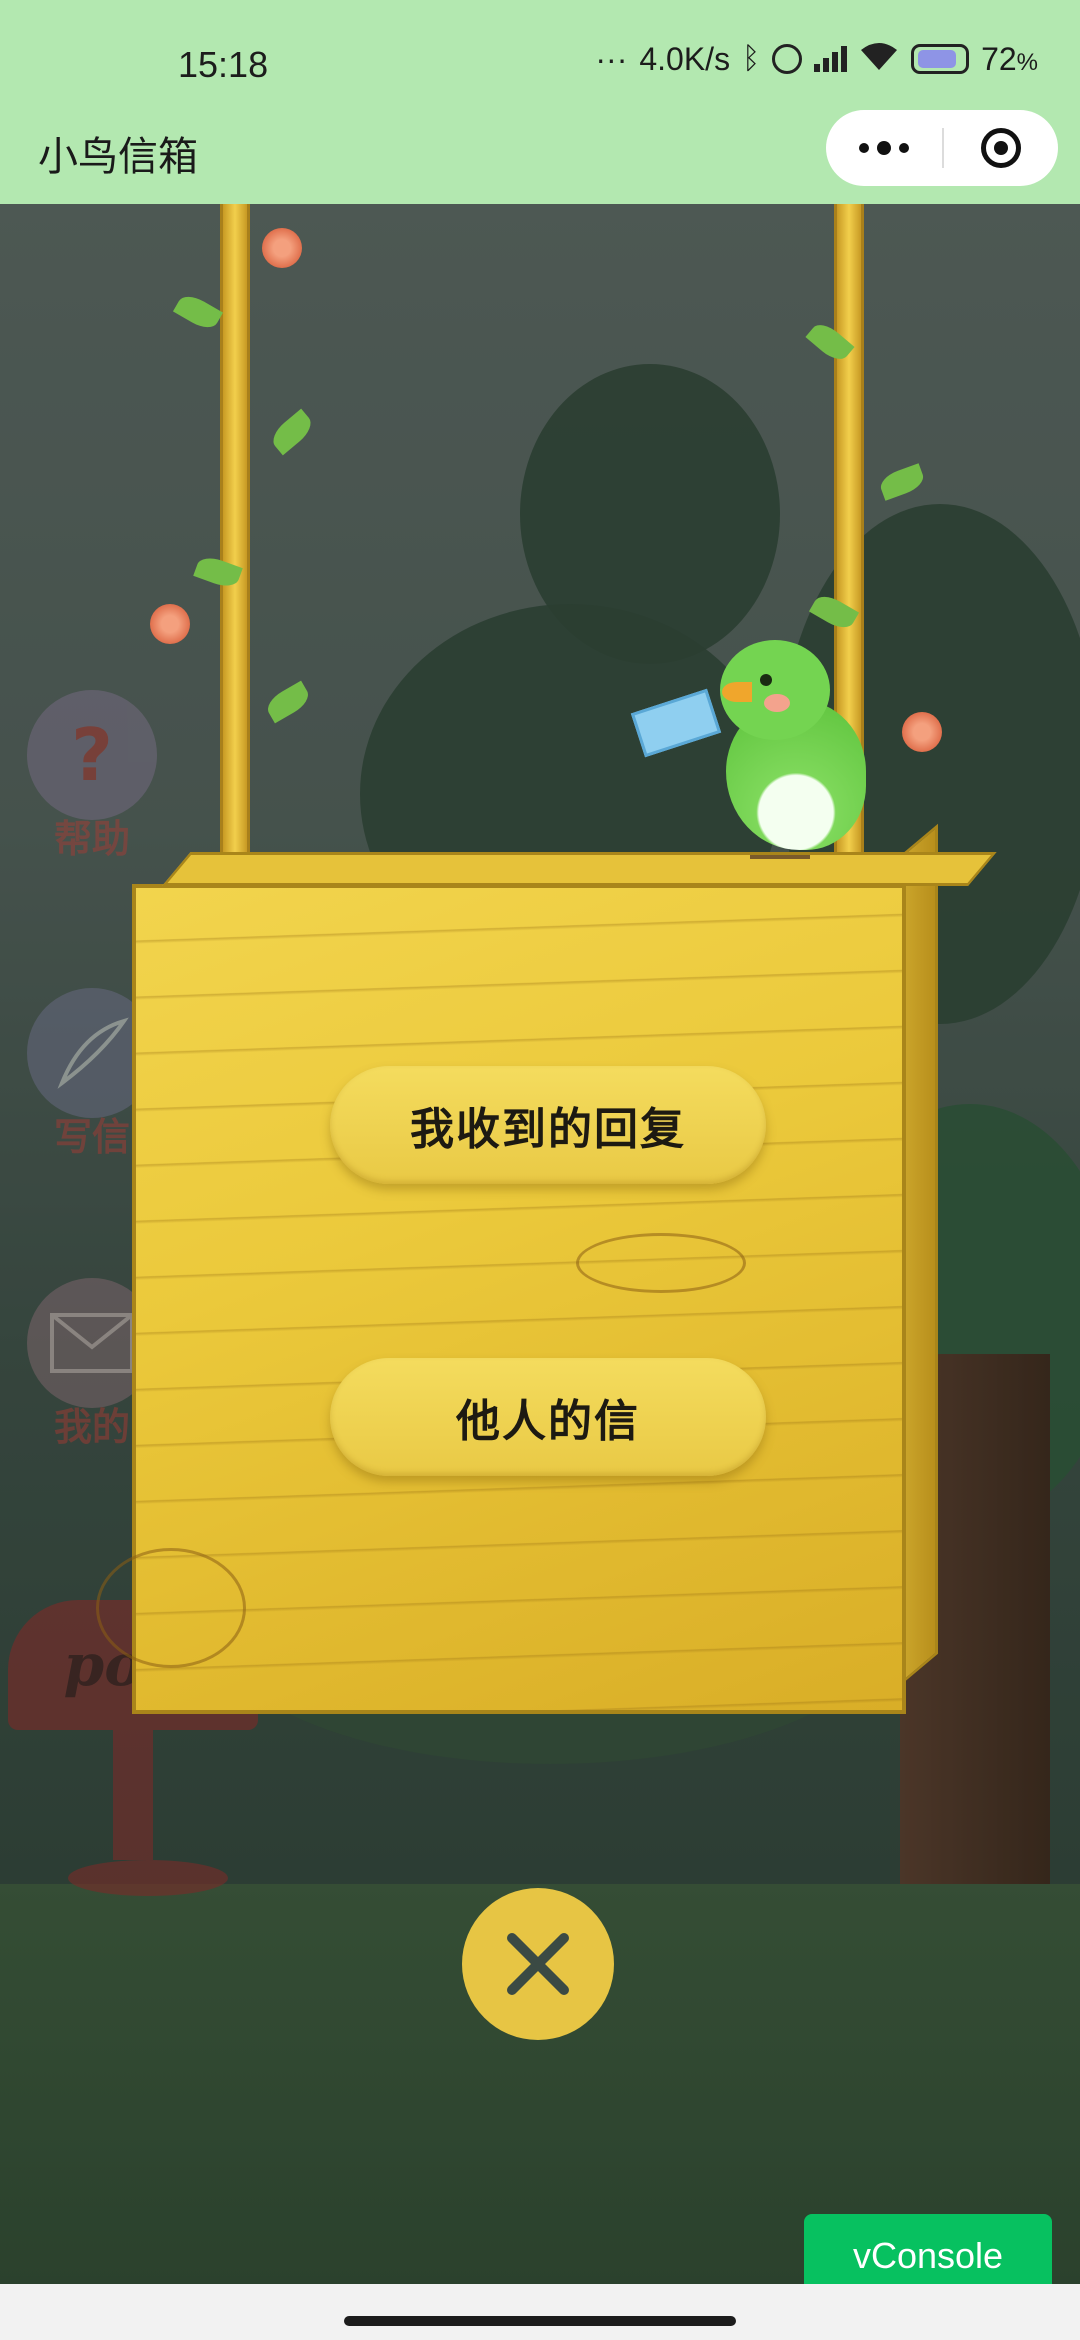  I want to click on miniprogram-capsule, so click(942, 148).